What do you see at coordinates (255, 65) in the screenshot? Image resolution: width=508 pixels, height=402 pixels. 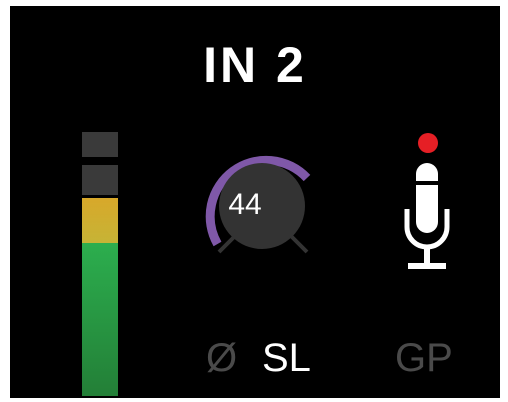 I see `channel-title: IN 2` at bounding box center [255, 65].